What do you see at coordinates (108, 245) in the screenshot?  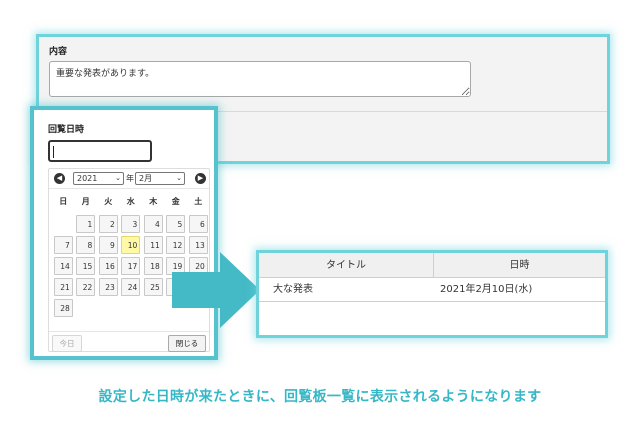 I see `day-cell: 9` at bounding box center [108, 245].